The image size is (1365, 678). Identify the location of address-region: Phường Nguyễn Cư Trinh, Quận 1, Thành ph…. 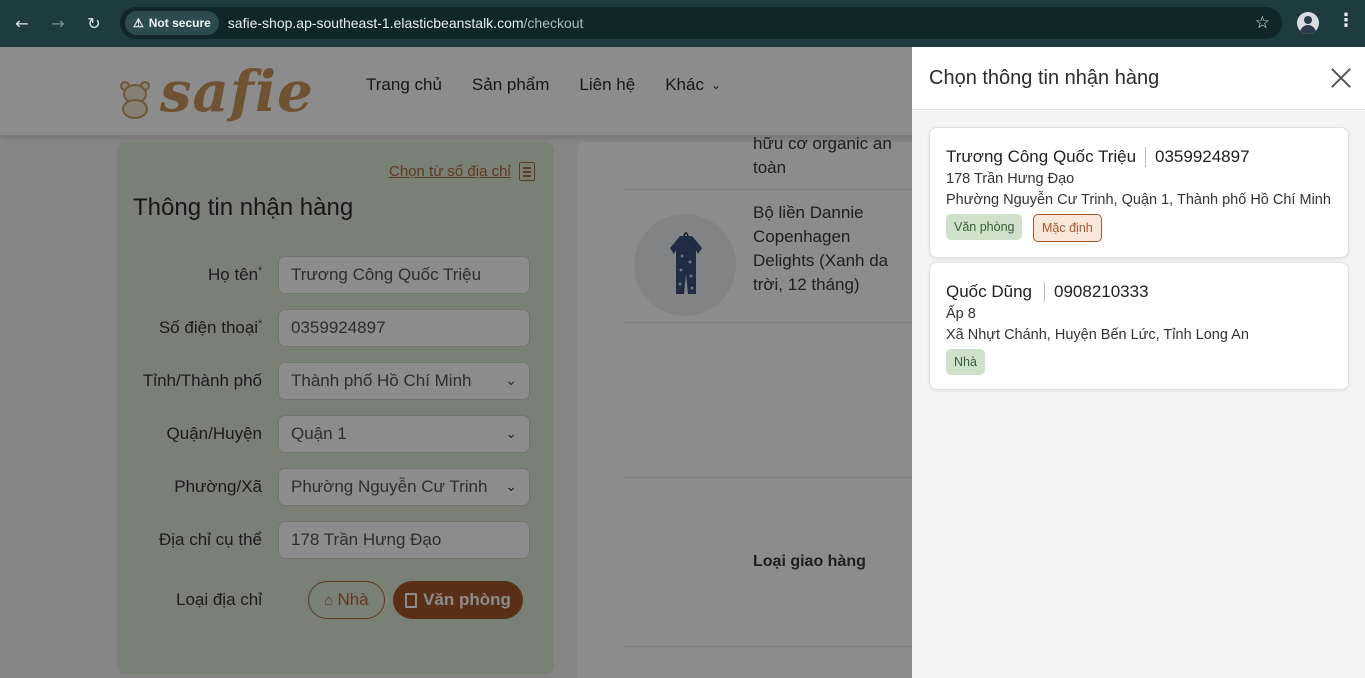
(1138, 200).